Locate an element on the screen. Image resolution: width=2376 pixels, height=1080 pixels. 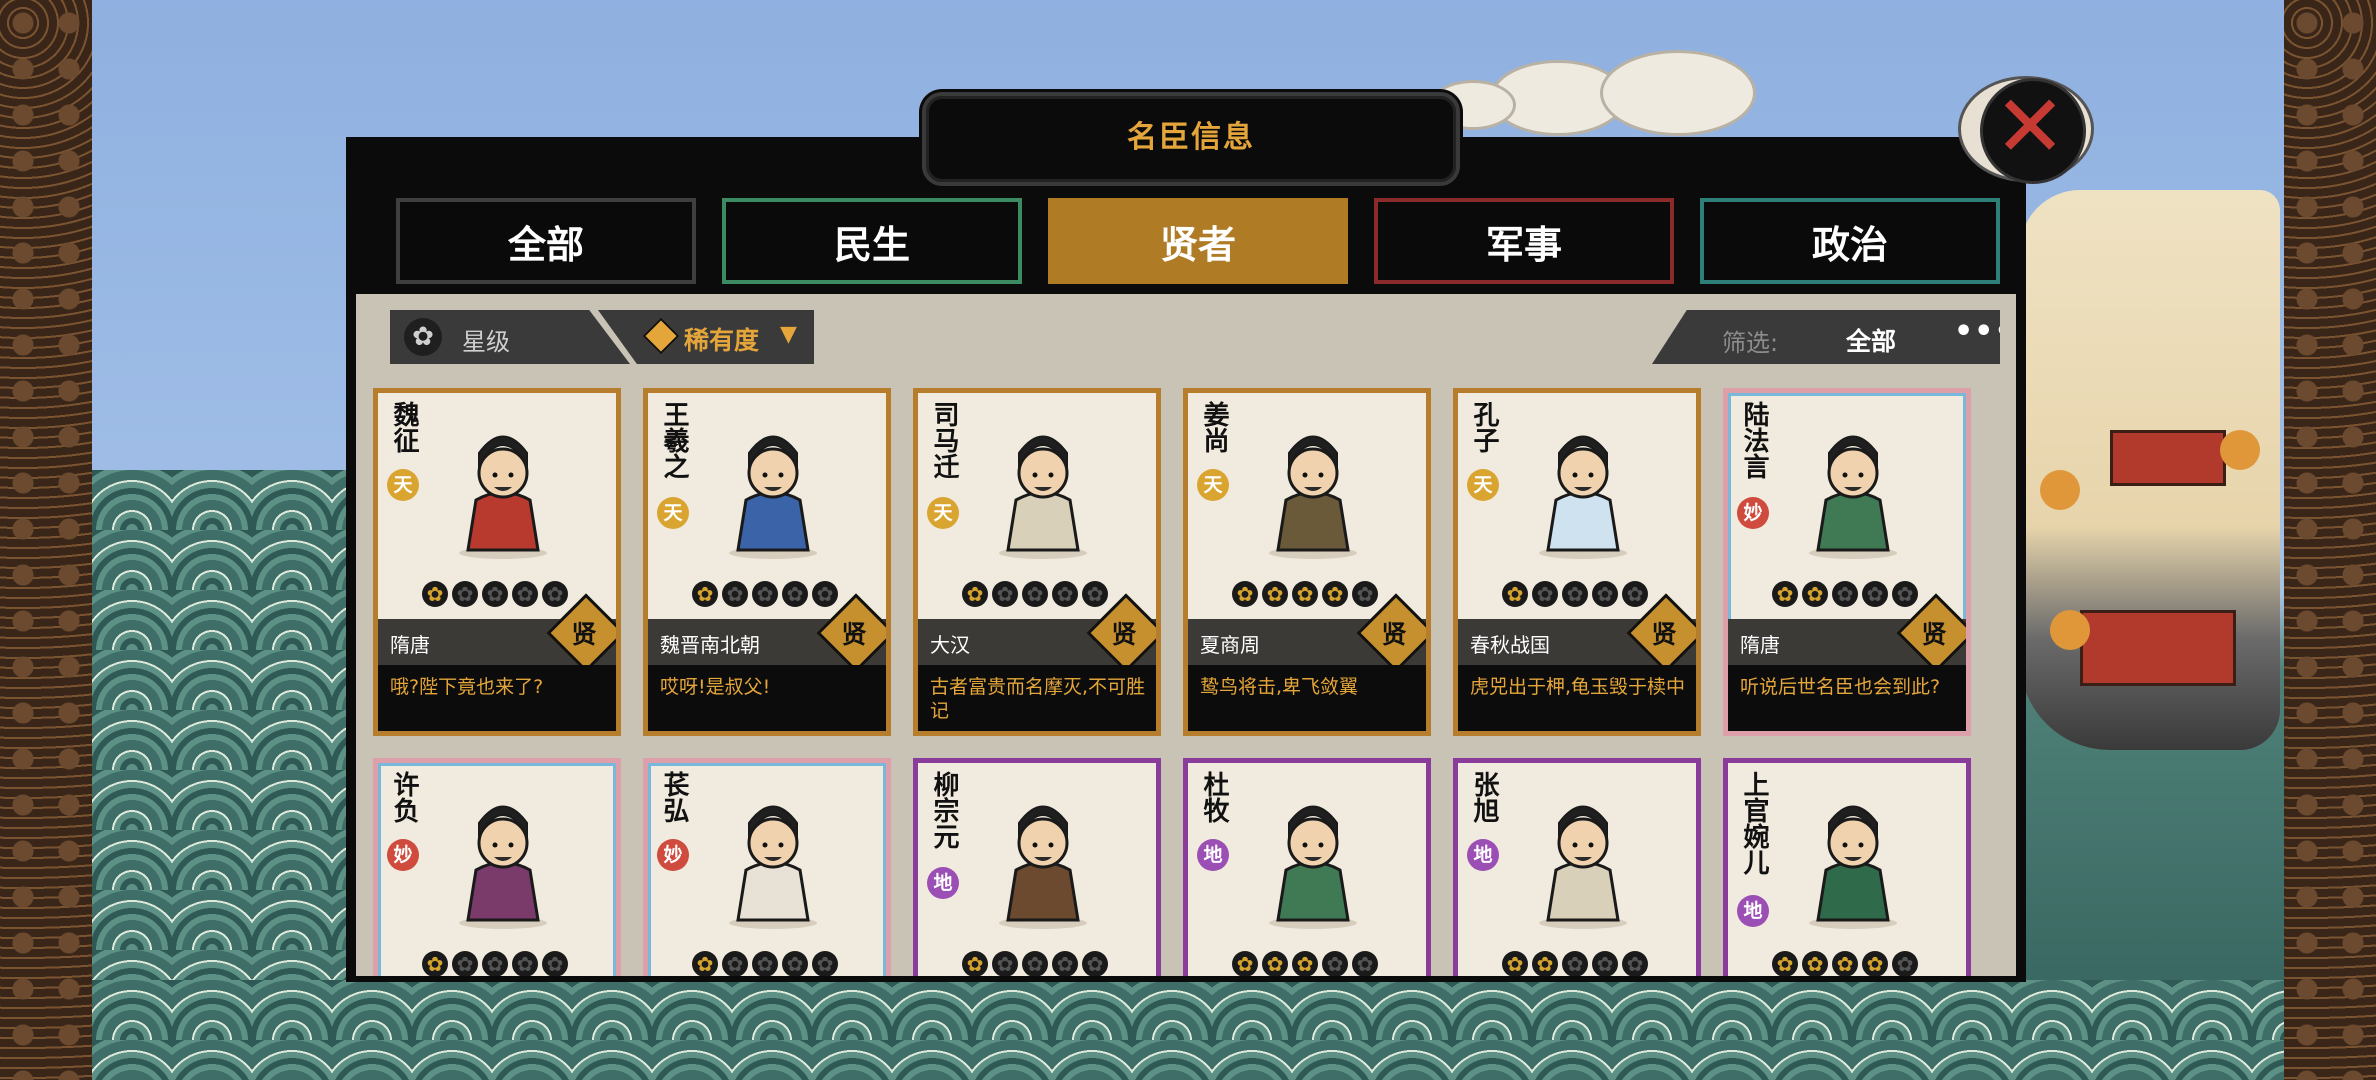
minister-name: 上官婉儿 is located at coordinates (1754, 823).